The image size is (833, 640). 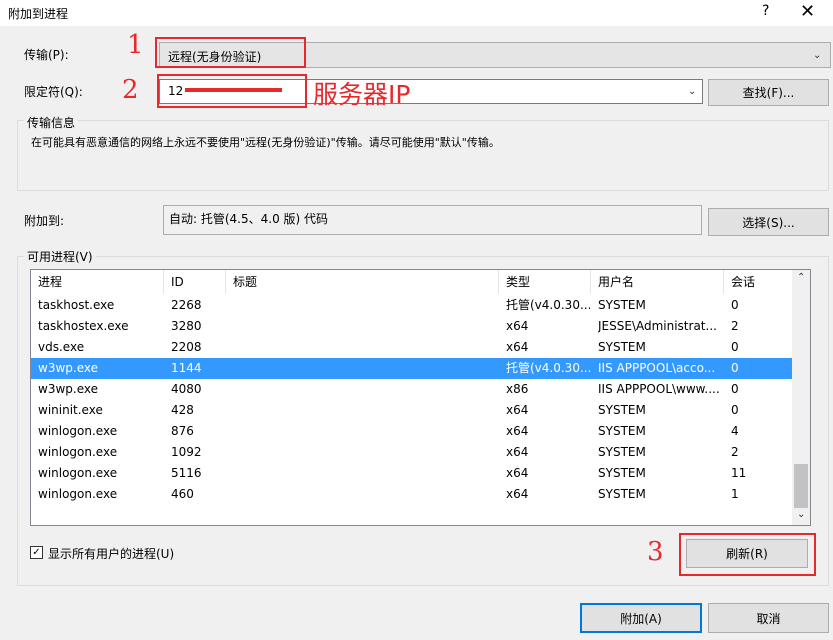 I want to click on column-header-username: 用户名, so click(x=657, y=282).